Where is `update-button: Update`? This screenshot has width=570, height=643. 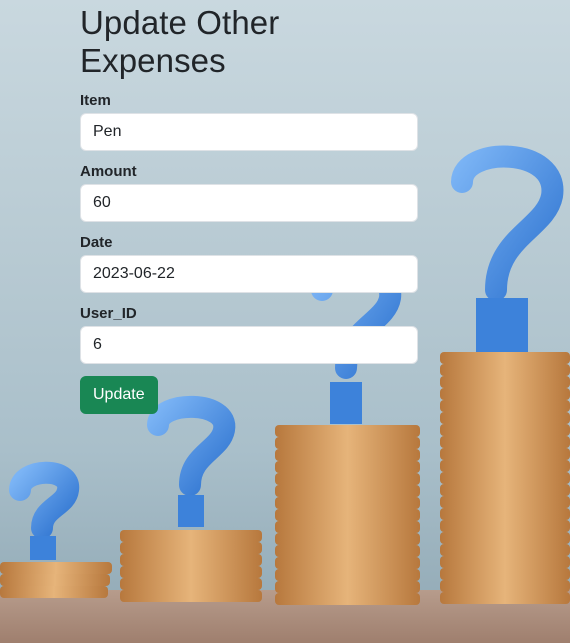 update-button: Update is located at coordinates (119, 394).